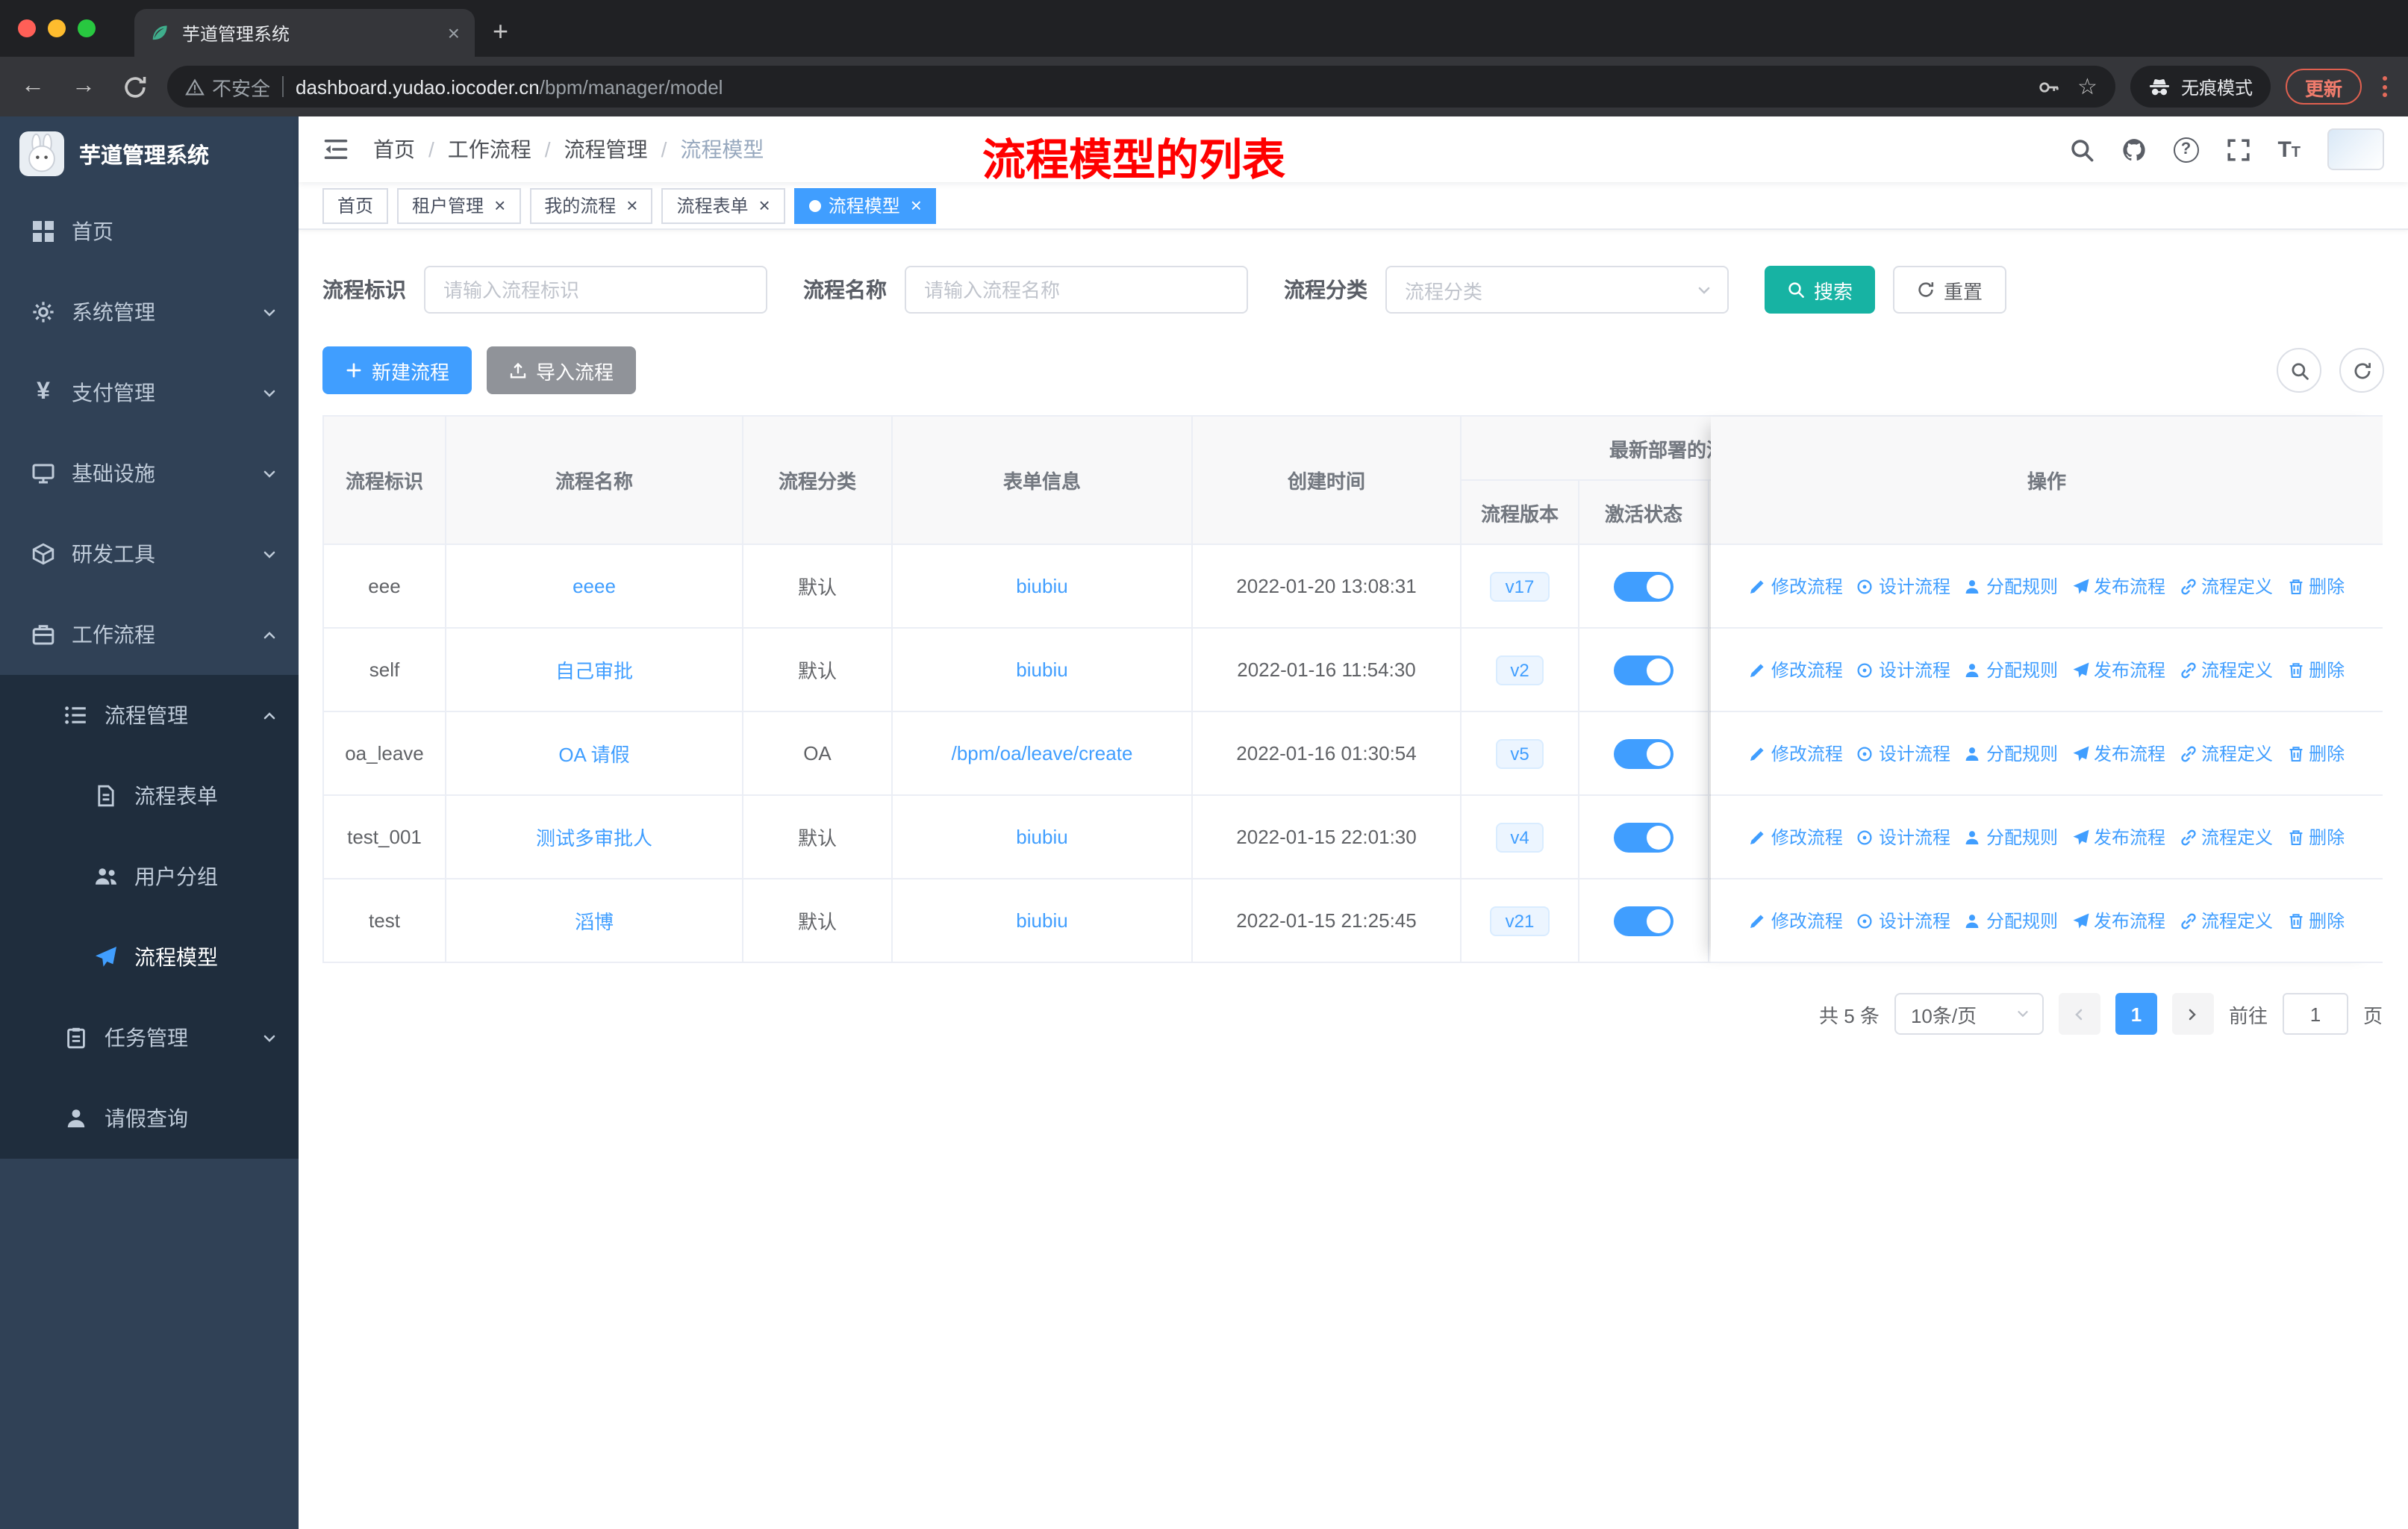 The width and height of the screenshot is (2408, 1529). What do you see at coordinates (2355, 149) in the screenshot?
I see `user-avatar` at bounding box center [2355, 149].